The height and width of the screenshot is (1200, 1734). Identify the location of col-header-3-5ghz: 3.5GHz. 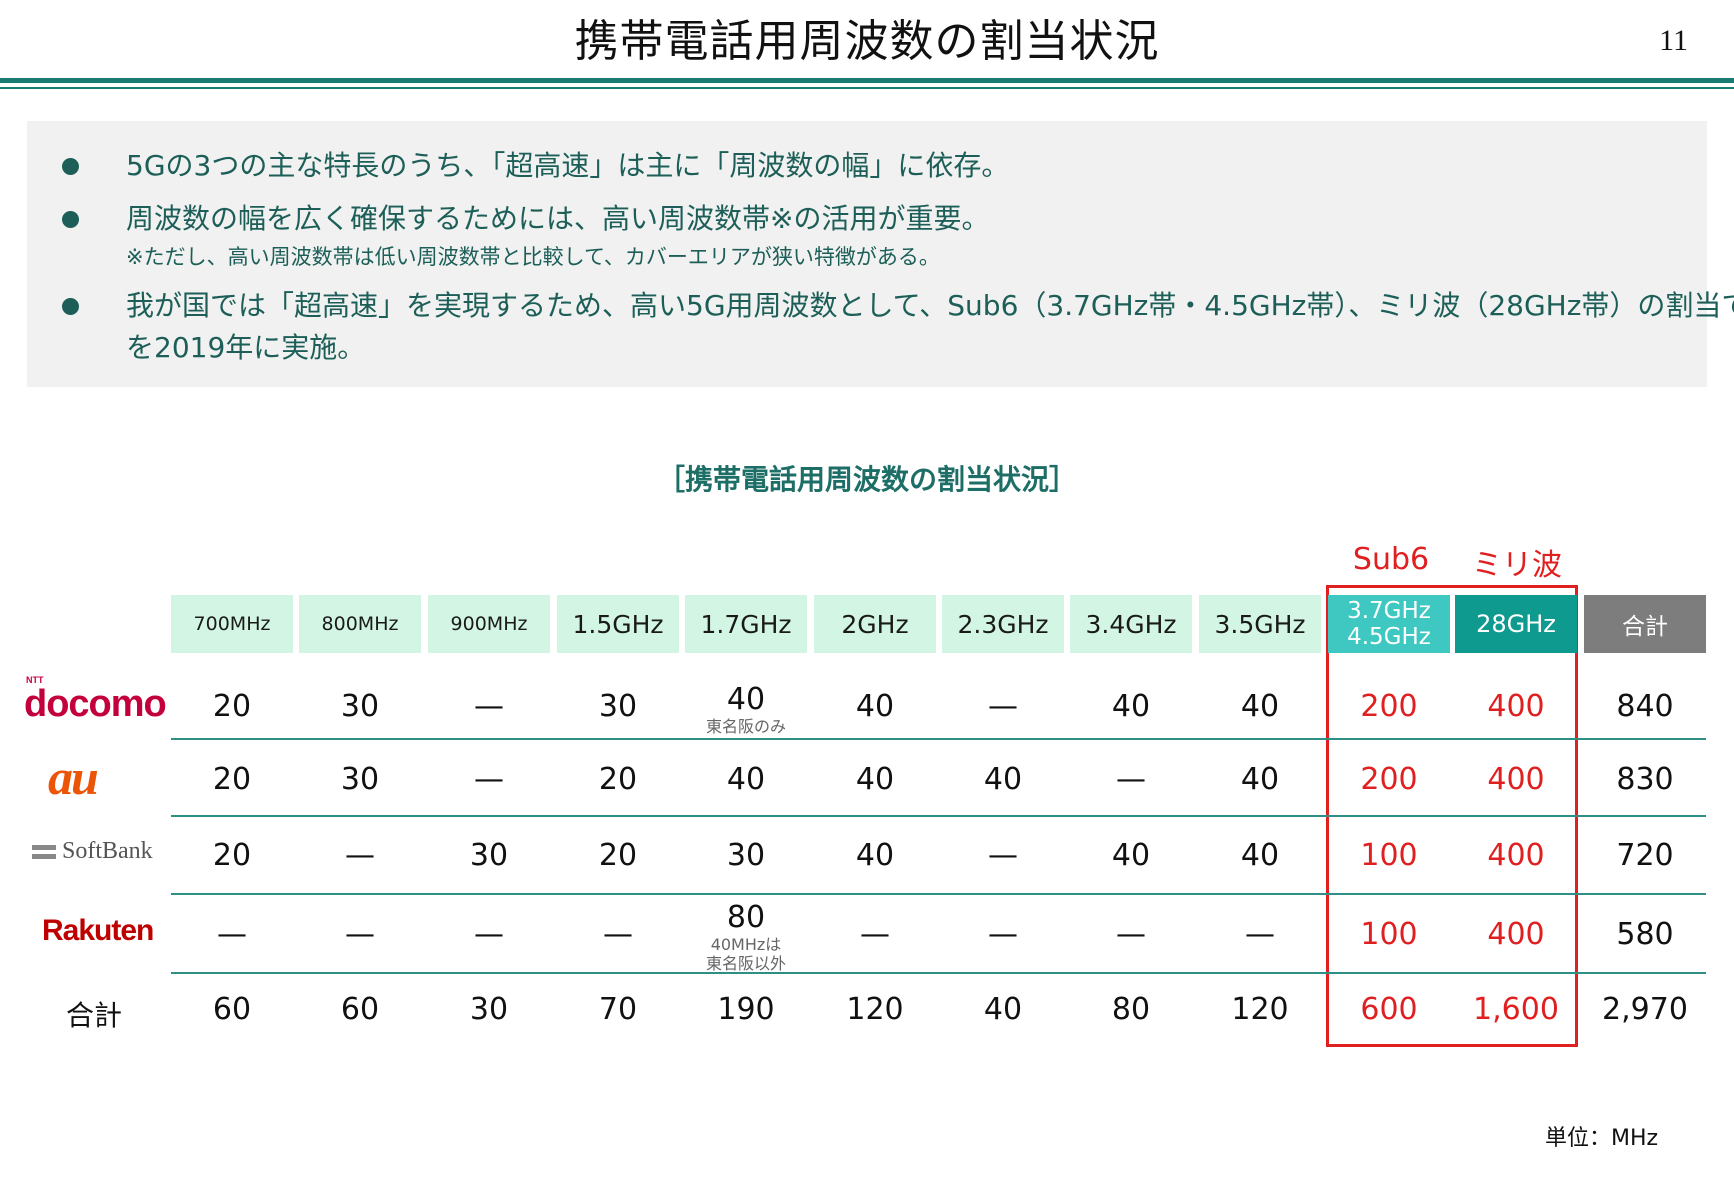
(1260, 624).